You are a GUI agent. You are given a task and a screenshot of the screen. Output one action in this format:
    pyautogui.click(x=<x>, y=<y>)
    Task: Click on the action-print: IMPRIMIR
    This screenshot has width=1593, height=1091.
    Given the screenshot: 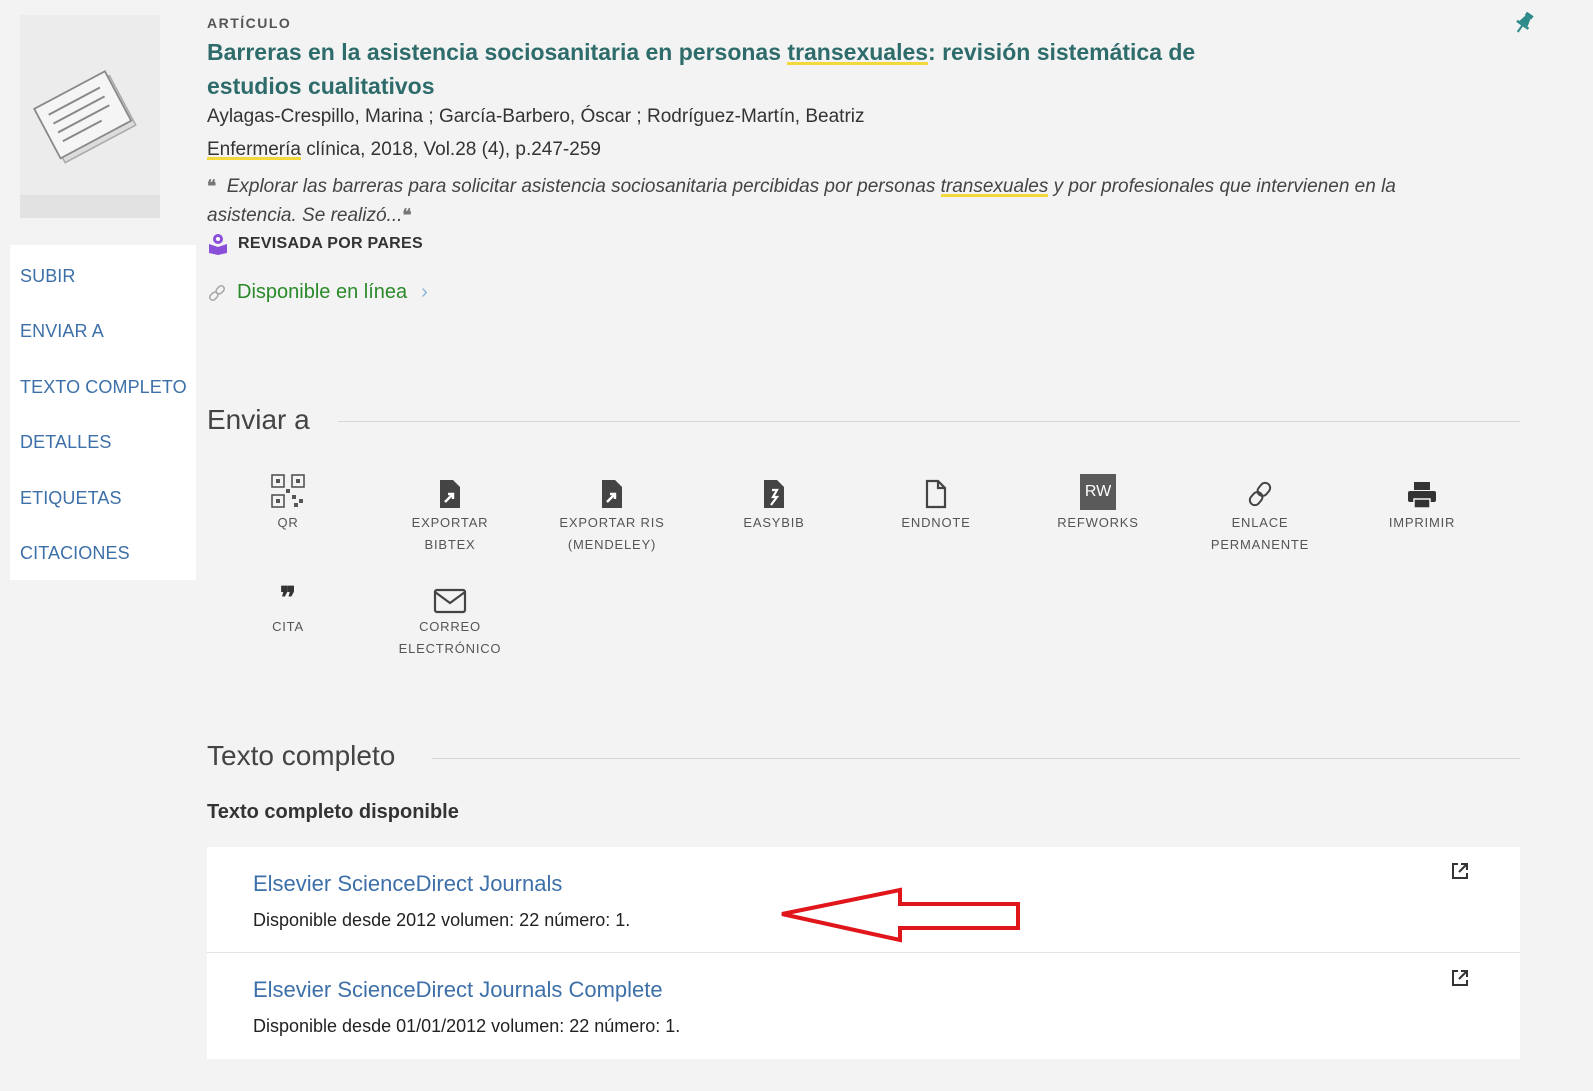 What is the action you would take?
    pyautogui.click(x=1422, y=502)
    